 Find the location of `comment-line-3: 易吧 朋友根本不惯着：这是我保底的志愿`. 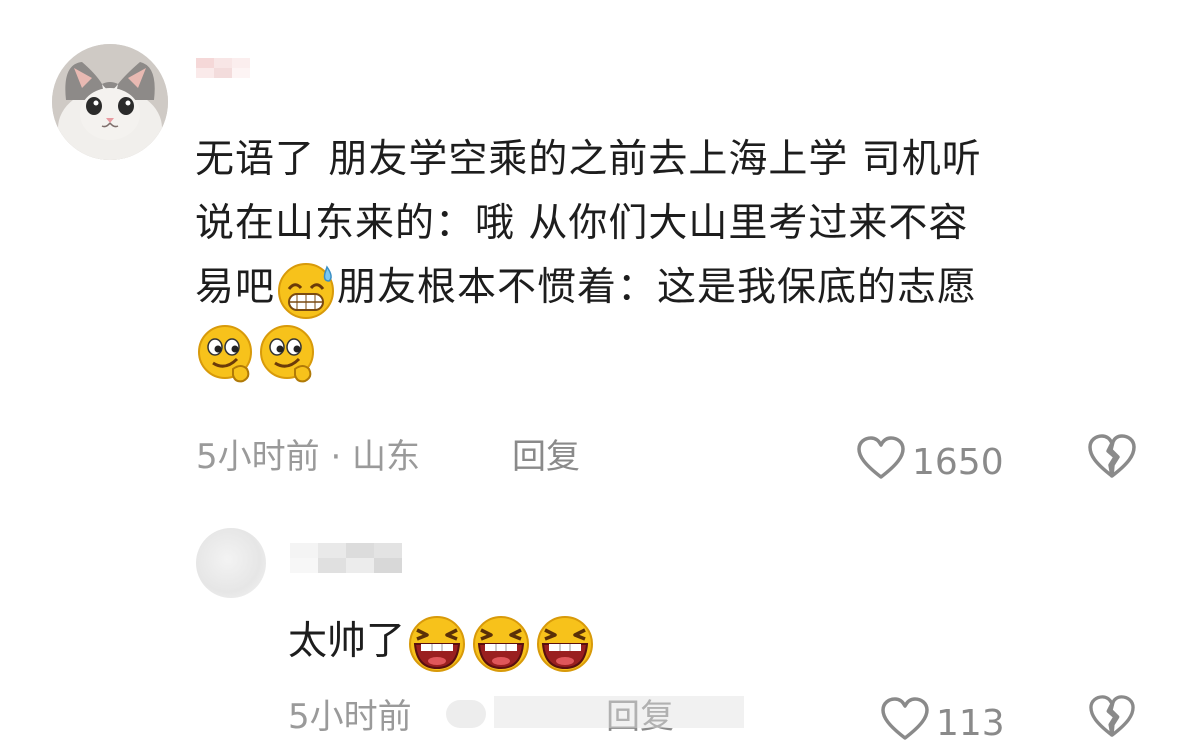

comment-line-3: 易吧 朋友根本不惯着：这是我保底的志愿 is located at coordinates (675, 288).